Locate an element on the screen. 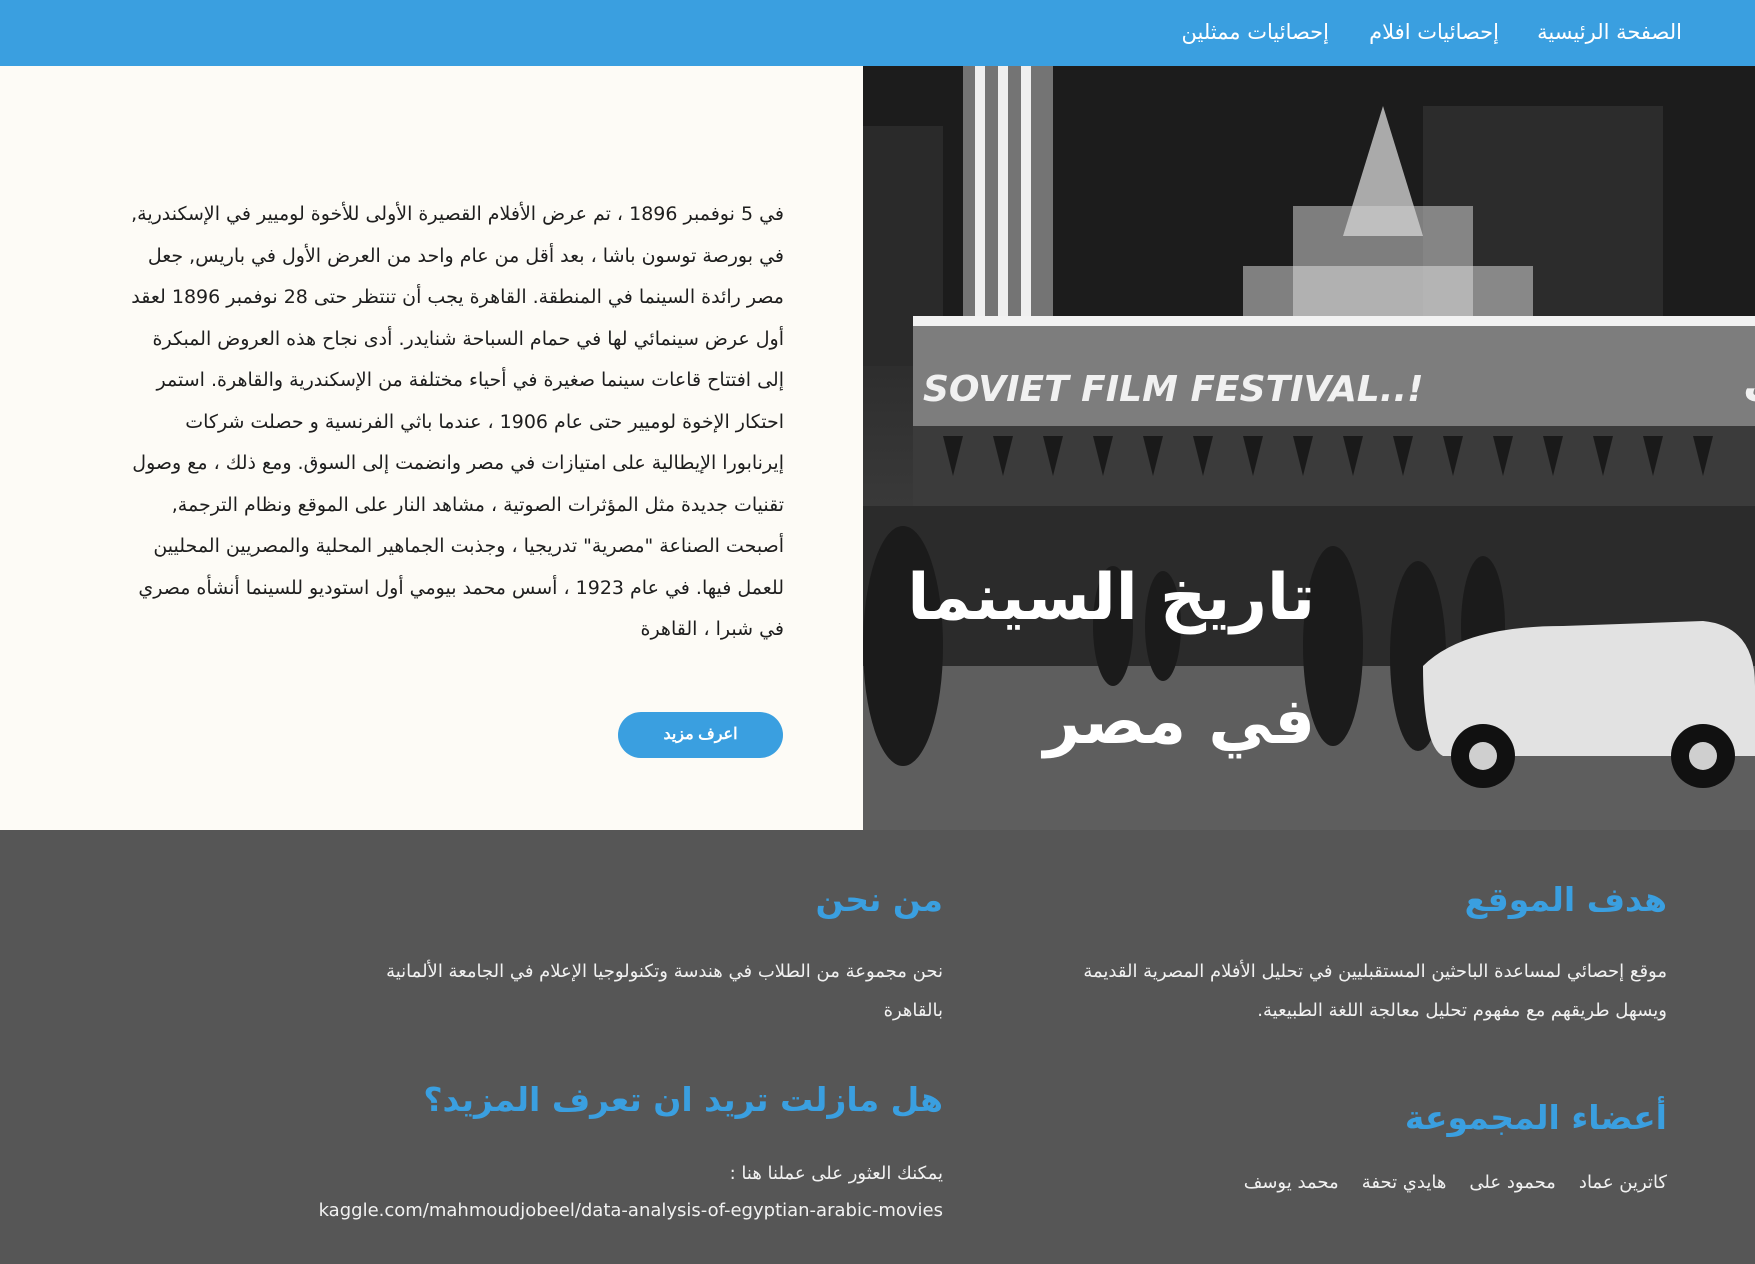 This screenshot has width=1755, height=1264. nav-films-stats-link: إحصائيات افلام is located at coordinates (1434, 32).